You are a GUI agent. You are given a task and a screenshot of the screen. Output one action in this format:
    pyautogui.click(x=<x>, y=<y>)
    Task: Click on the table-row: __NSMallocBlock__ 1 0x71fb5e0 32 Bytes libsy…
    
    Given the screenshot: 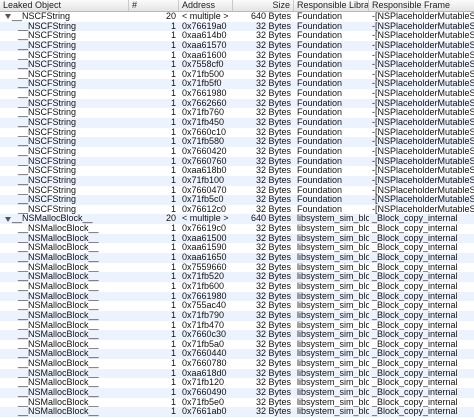 What is the action you would take?
    pyautogui.click(x=237, y=403)
    